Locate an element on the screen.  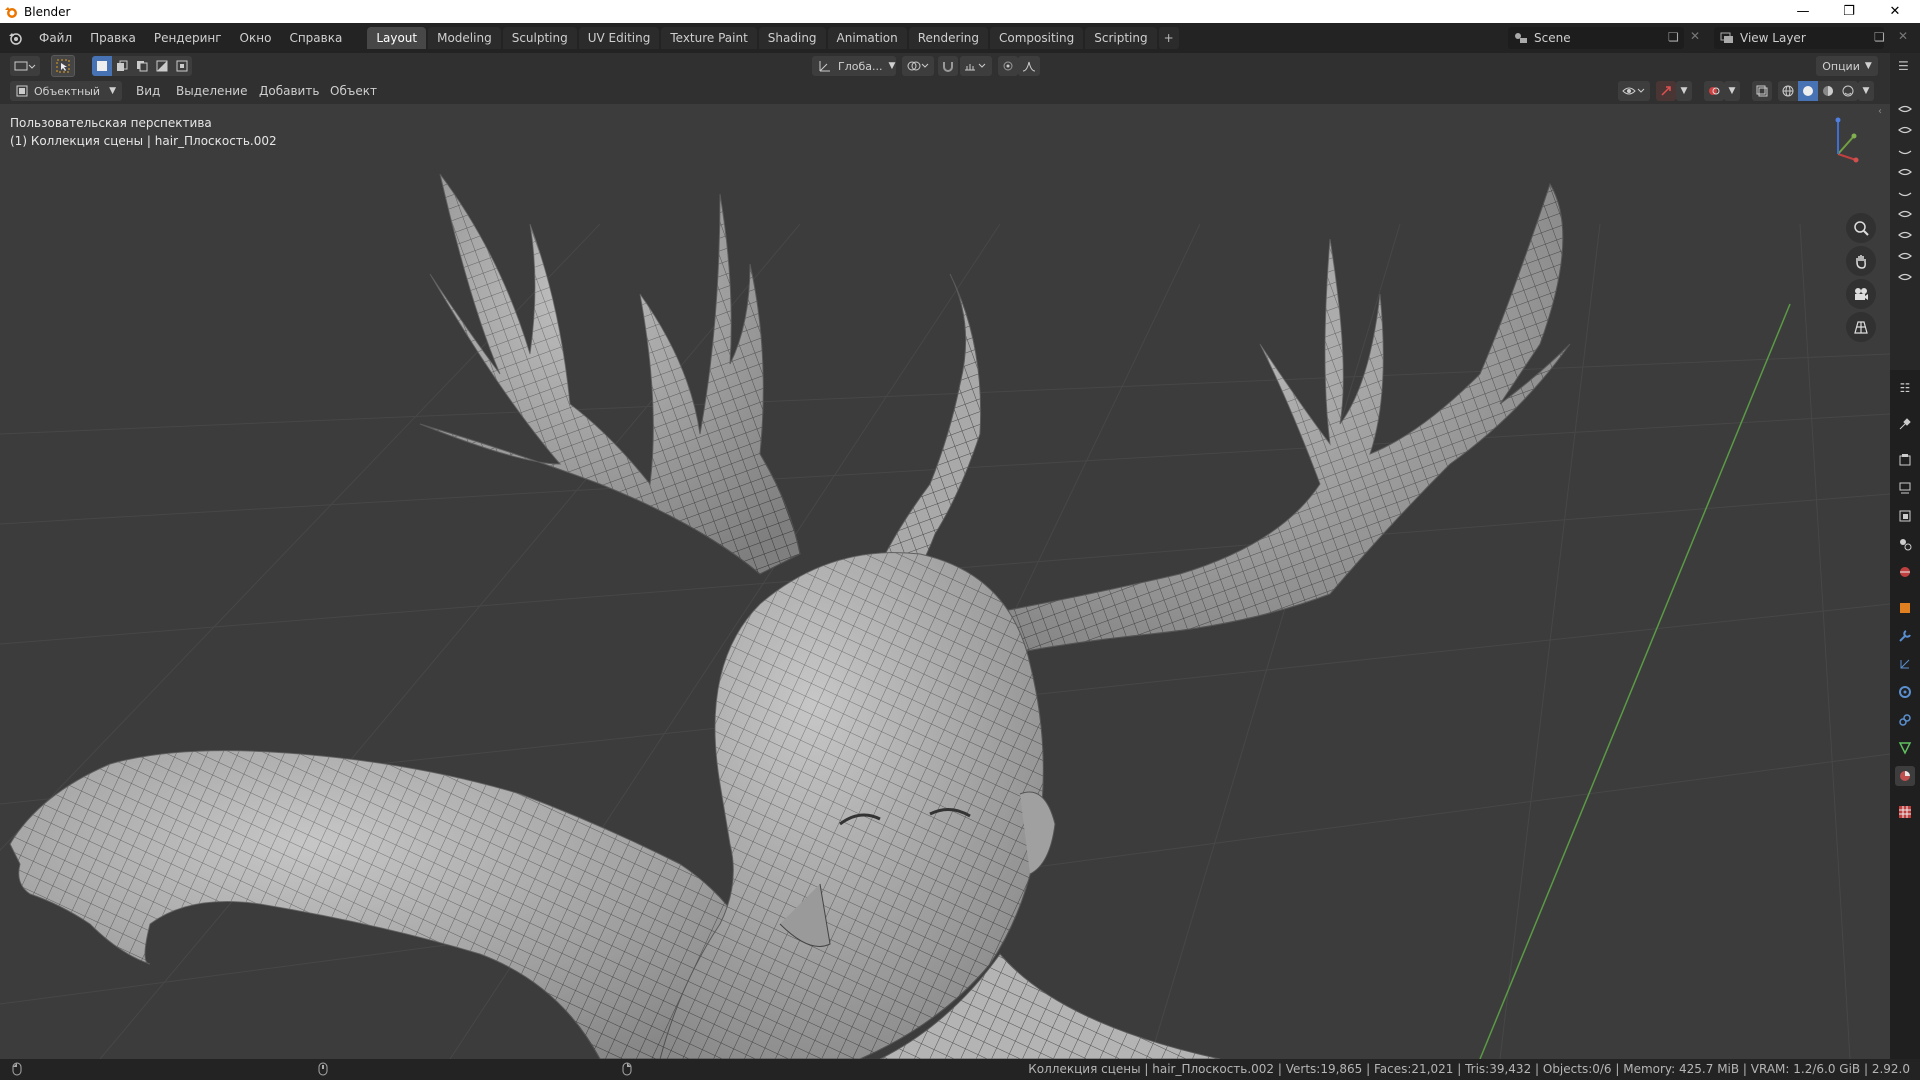
gizmo-toggle is located at coordinates (1666, 91).